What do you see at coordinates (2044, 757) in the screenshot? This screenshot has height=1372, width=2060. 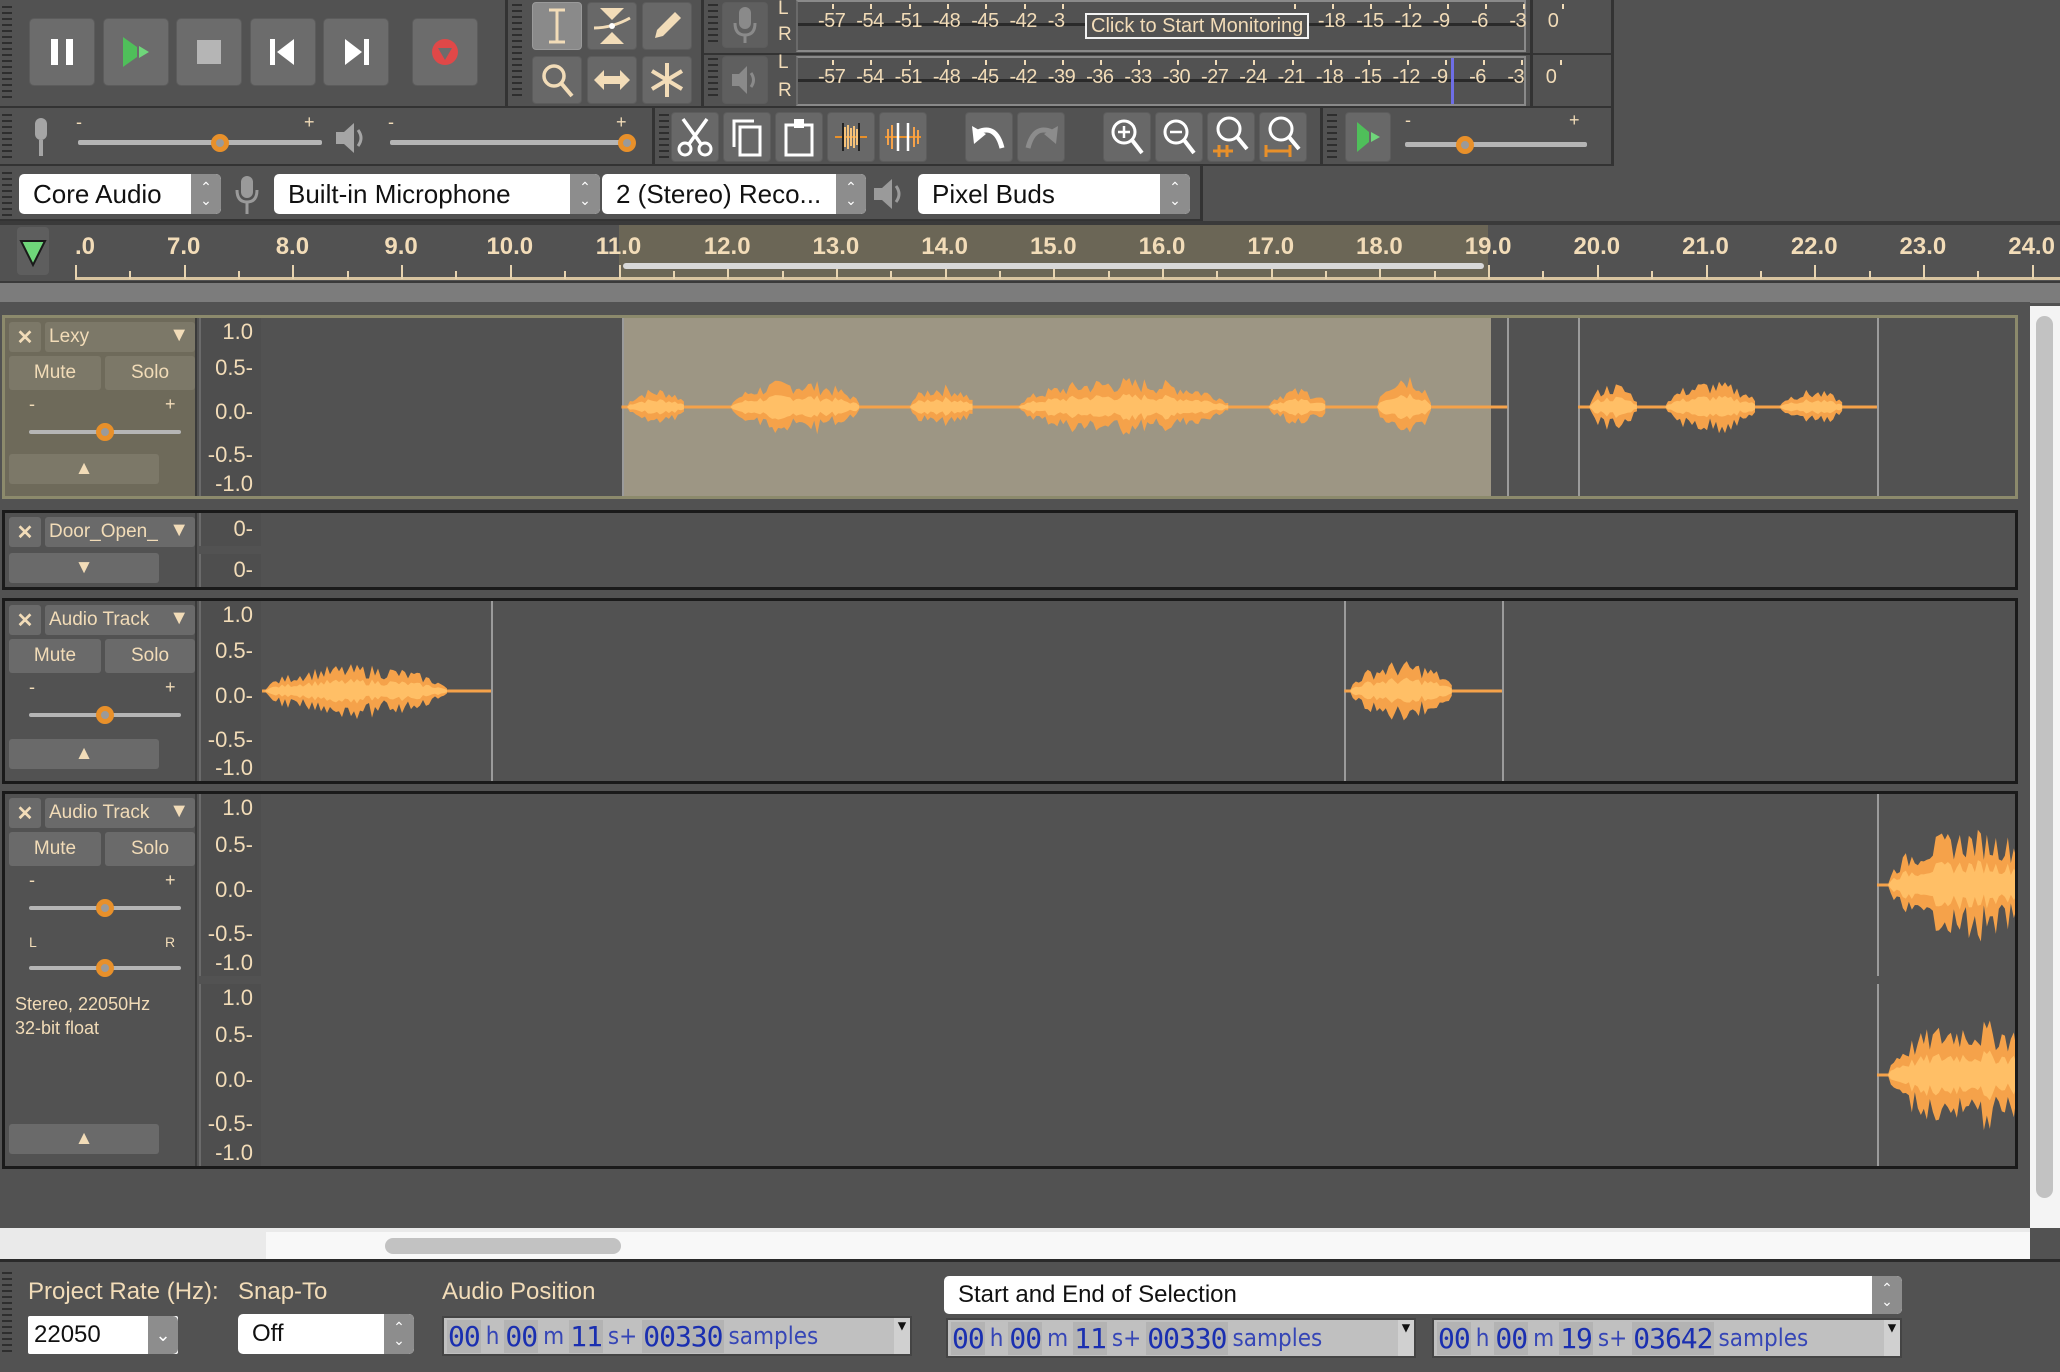 I see `vertical-scrollbar-thumb` at bounding box center [2044, 757].